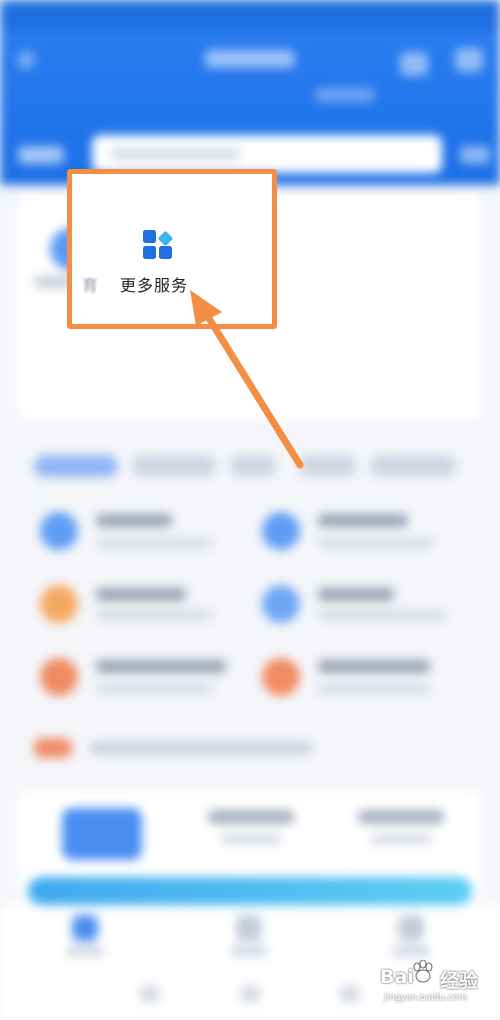  I want to click on menu-icon, so click(469, 60).